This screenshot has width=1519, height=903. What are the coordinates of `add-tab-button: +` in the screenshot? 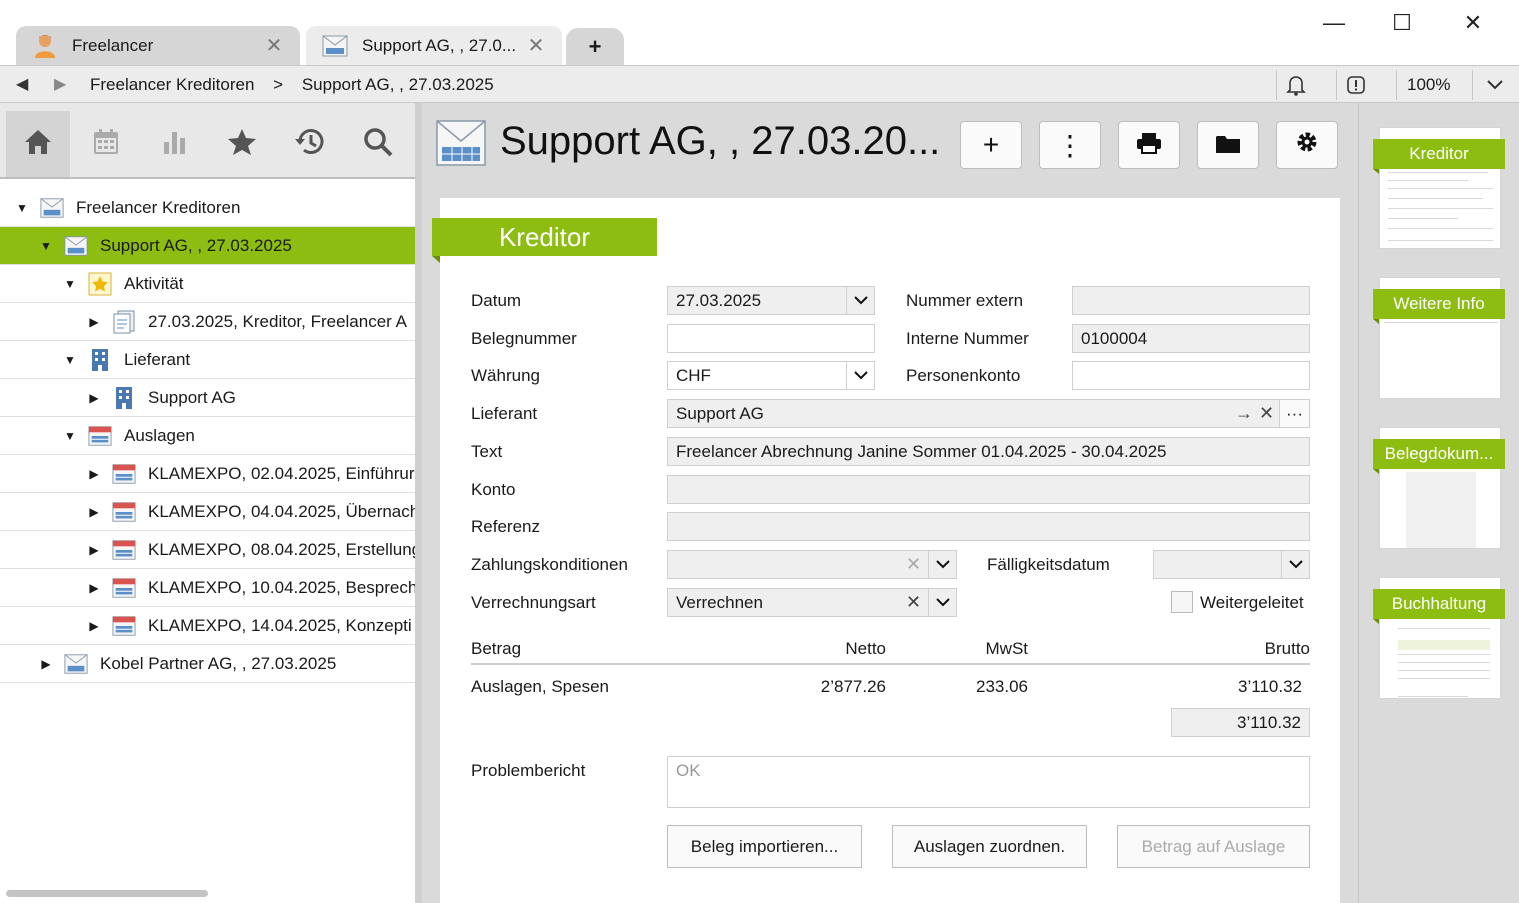 It's located at (595, 46).